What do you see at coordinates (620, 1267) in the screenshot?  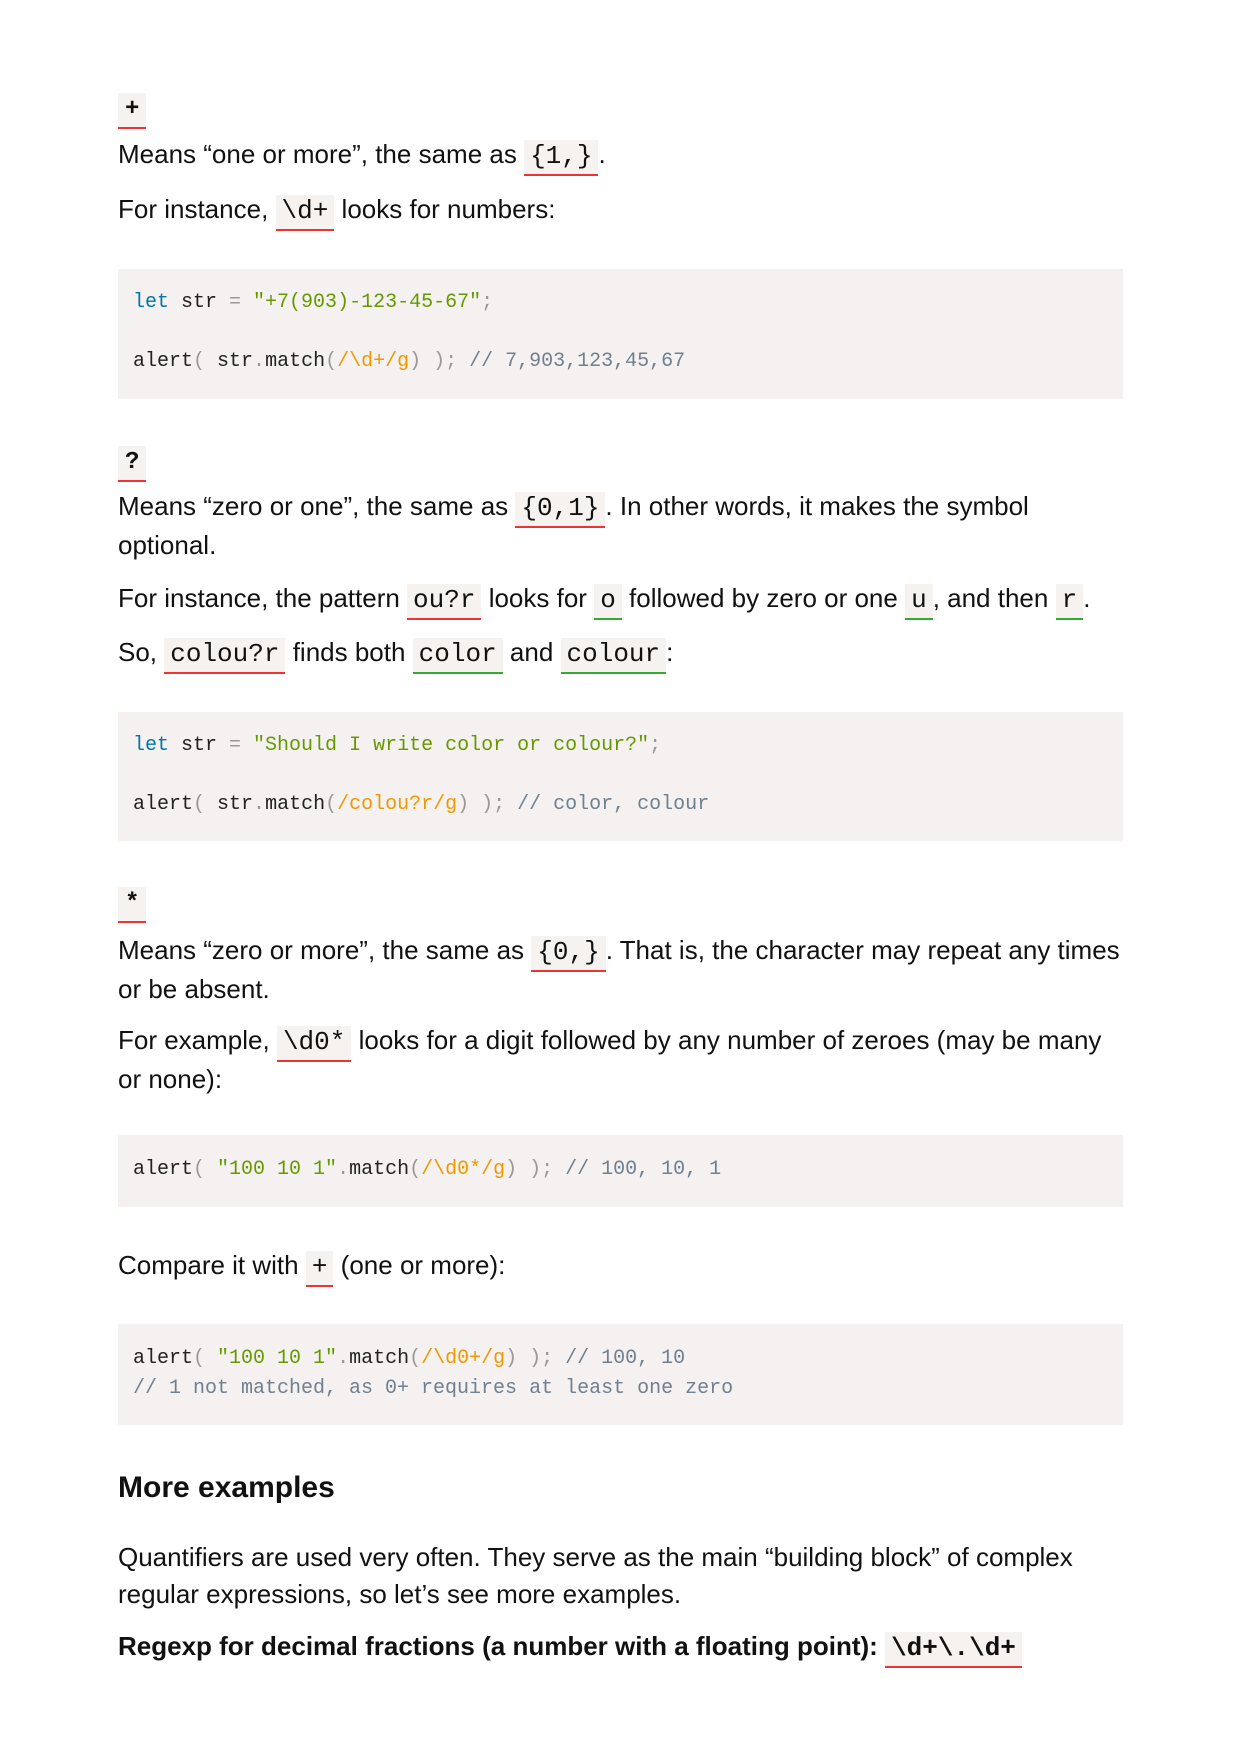 I see `paragraph: Compare it with + (one or more):` at bounding box center [620, 1267].